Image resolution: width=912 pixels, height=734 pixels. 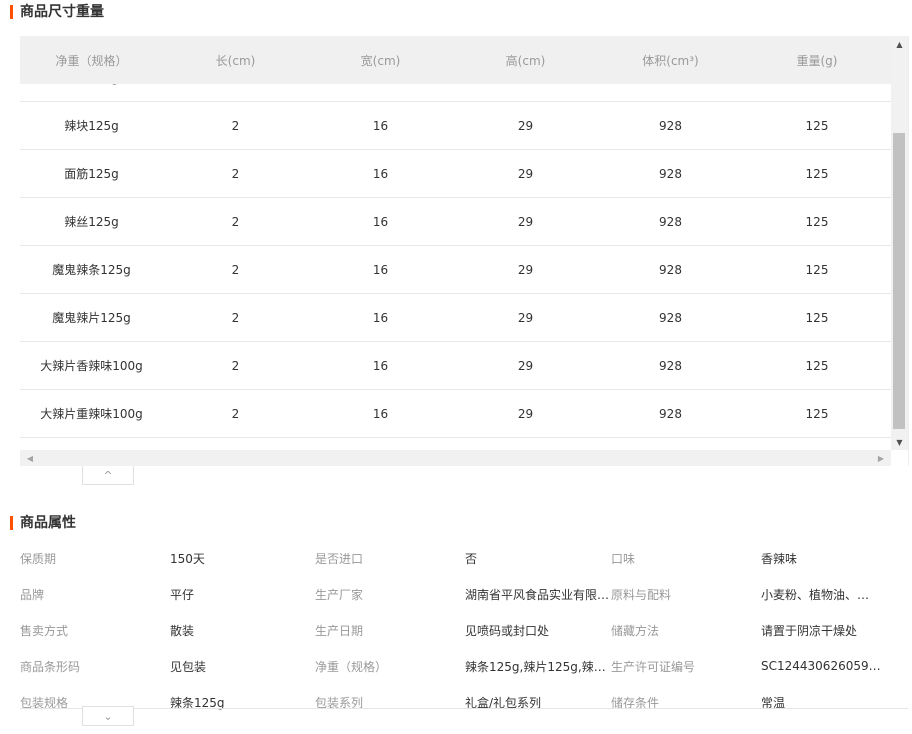 I want to click on scroll-up-arrow-icon: ▲, so click(x=899, y=44).